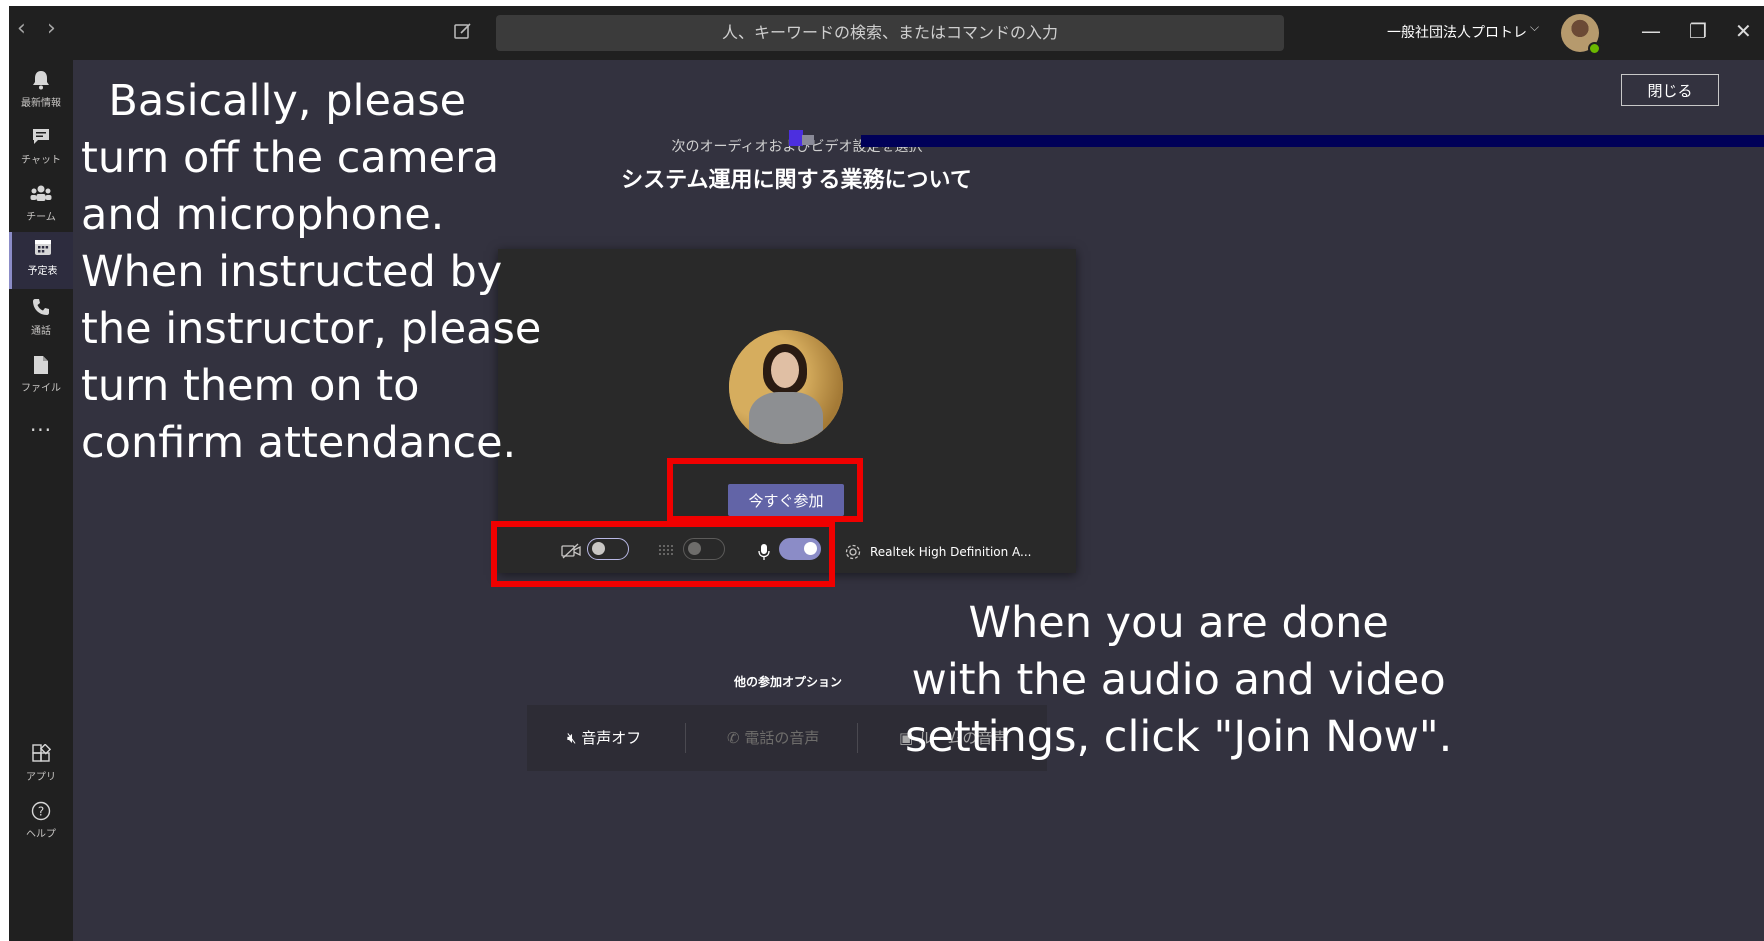 The width and height of the screenshot is (1764, 941). Describe the element at coordinates (41, 777) in the screenshot. I see `rail-label: アプリ` at that location.